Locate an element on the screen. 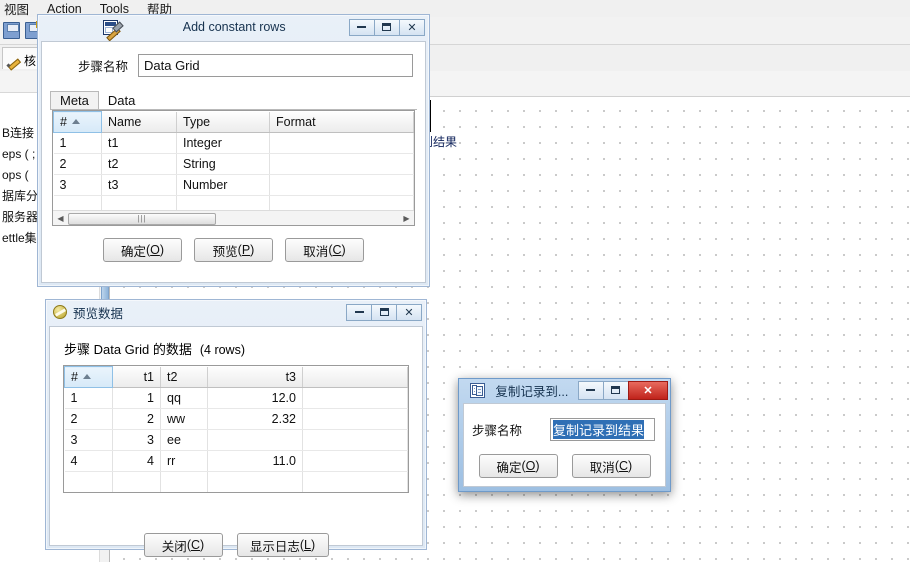 The width and height of the screenshot is (910, 562). cell-name: t3 is located at coordinates (139, 185).